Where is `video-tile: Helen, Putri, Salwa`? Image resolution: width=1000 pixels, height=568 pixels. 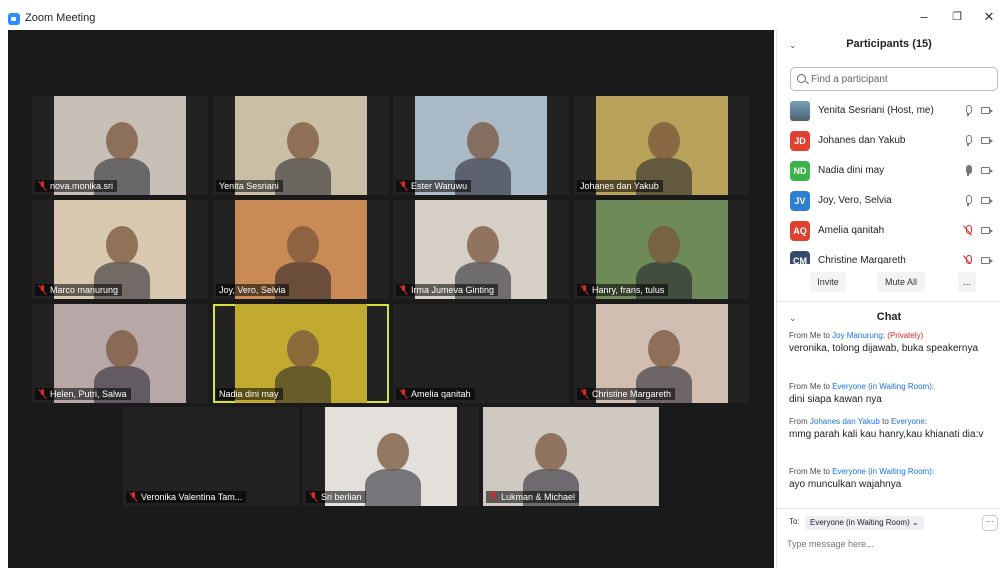
video-tile: Helen, Putri, Salwa is located at coordinates (120, 353).